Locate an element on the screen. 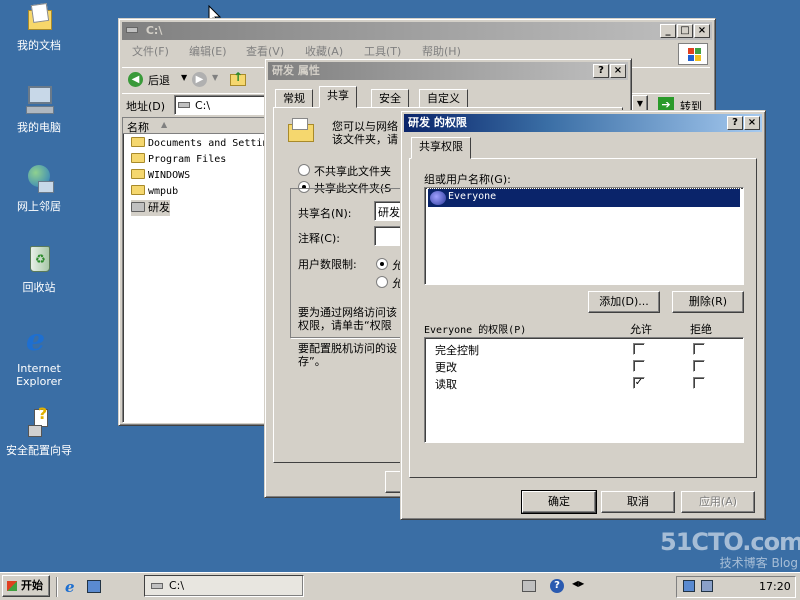 The height and width of the screenshot is (600, 800). scroll-arrows-icon: ◀▶ is located at coordinates (578, 583).